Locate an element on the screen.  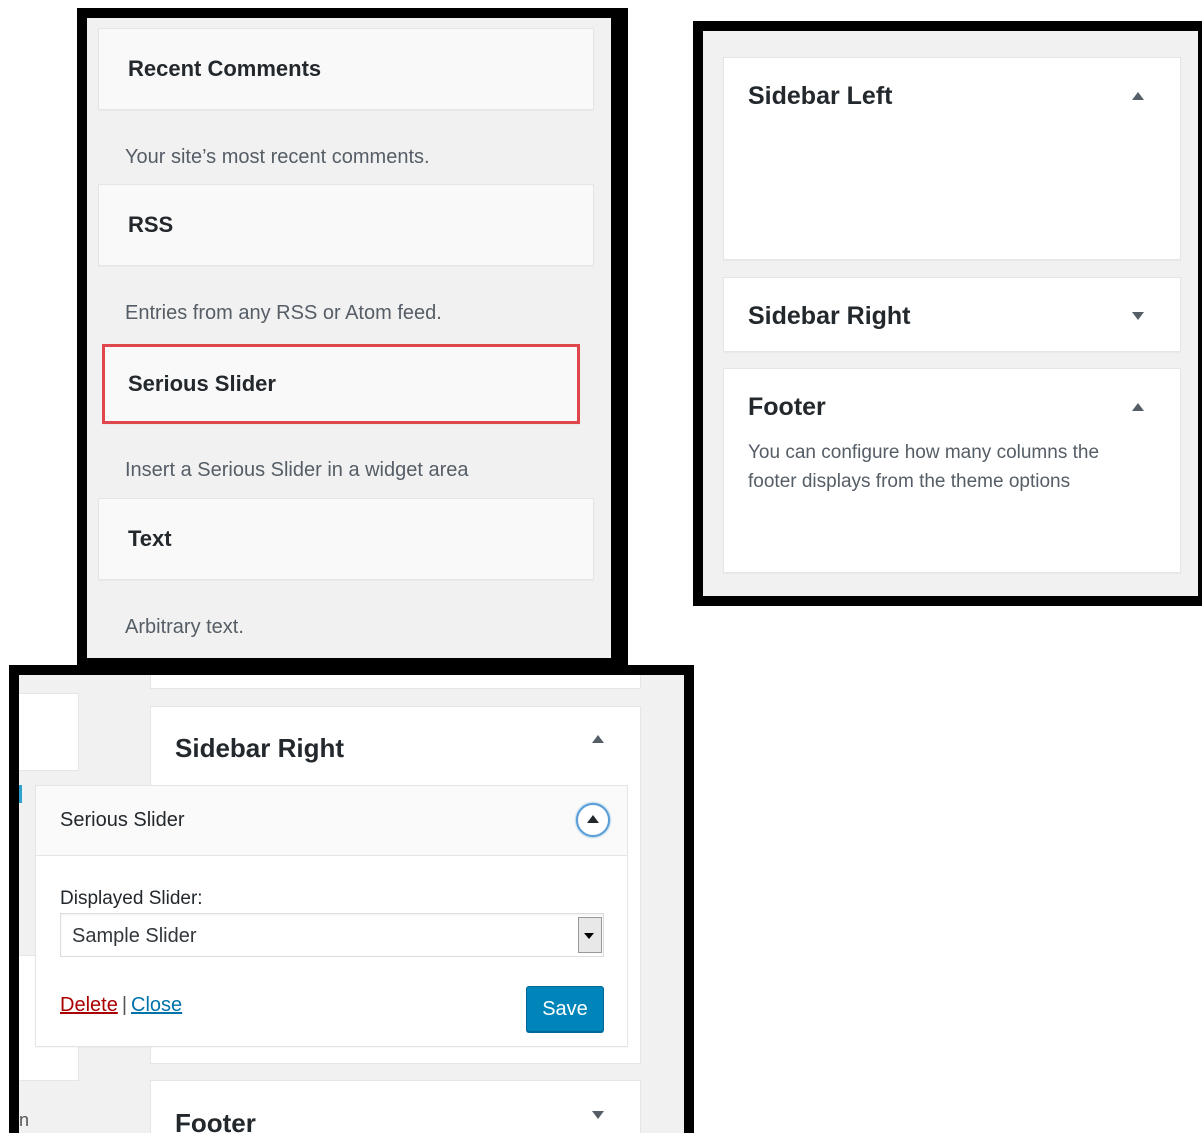
dropdown-button is located at coordinates (590, 935).